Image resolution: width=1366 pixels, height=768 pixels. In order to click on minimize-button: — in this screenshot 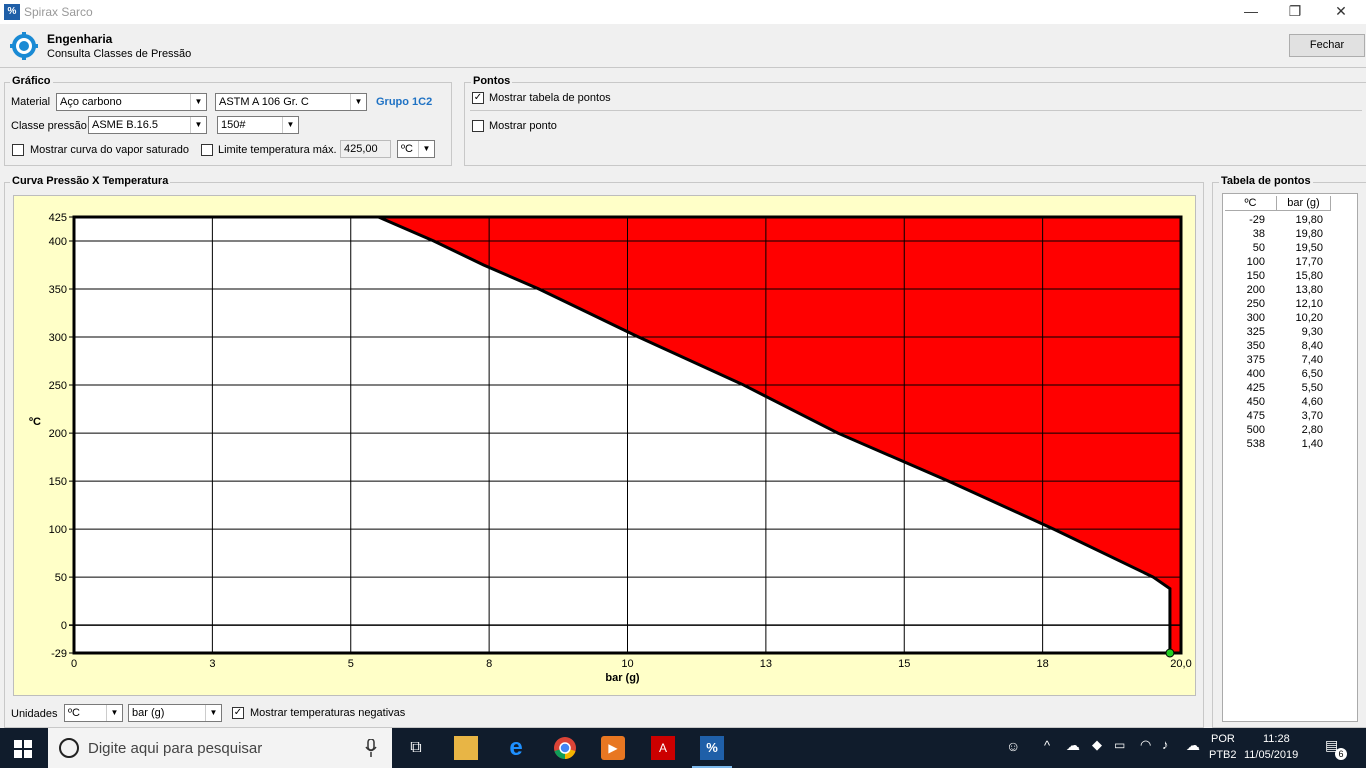, I will do `click(1251, 12)`.